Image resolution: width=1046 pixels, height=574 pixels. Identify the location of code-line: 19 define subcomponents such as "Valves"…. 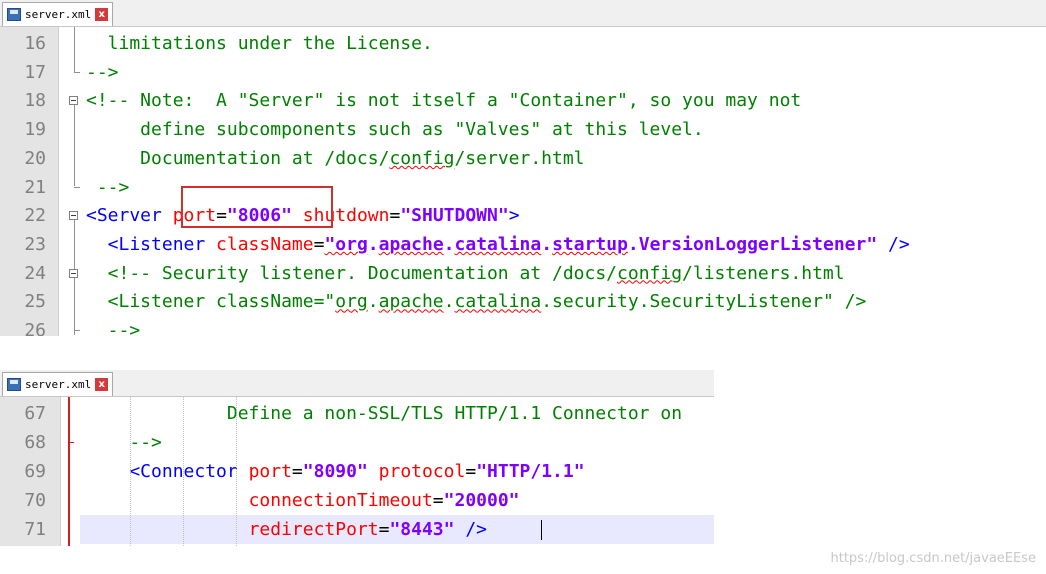
(523, 129).